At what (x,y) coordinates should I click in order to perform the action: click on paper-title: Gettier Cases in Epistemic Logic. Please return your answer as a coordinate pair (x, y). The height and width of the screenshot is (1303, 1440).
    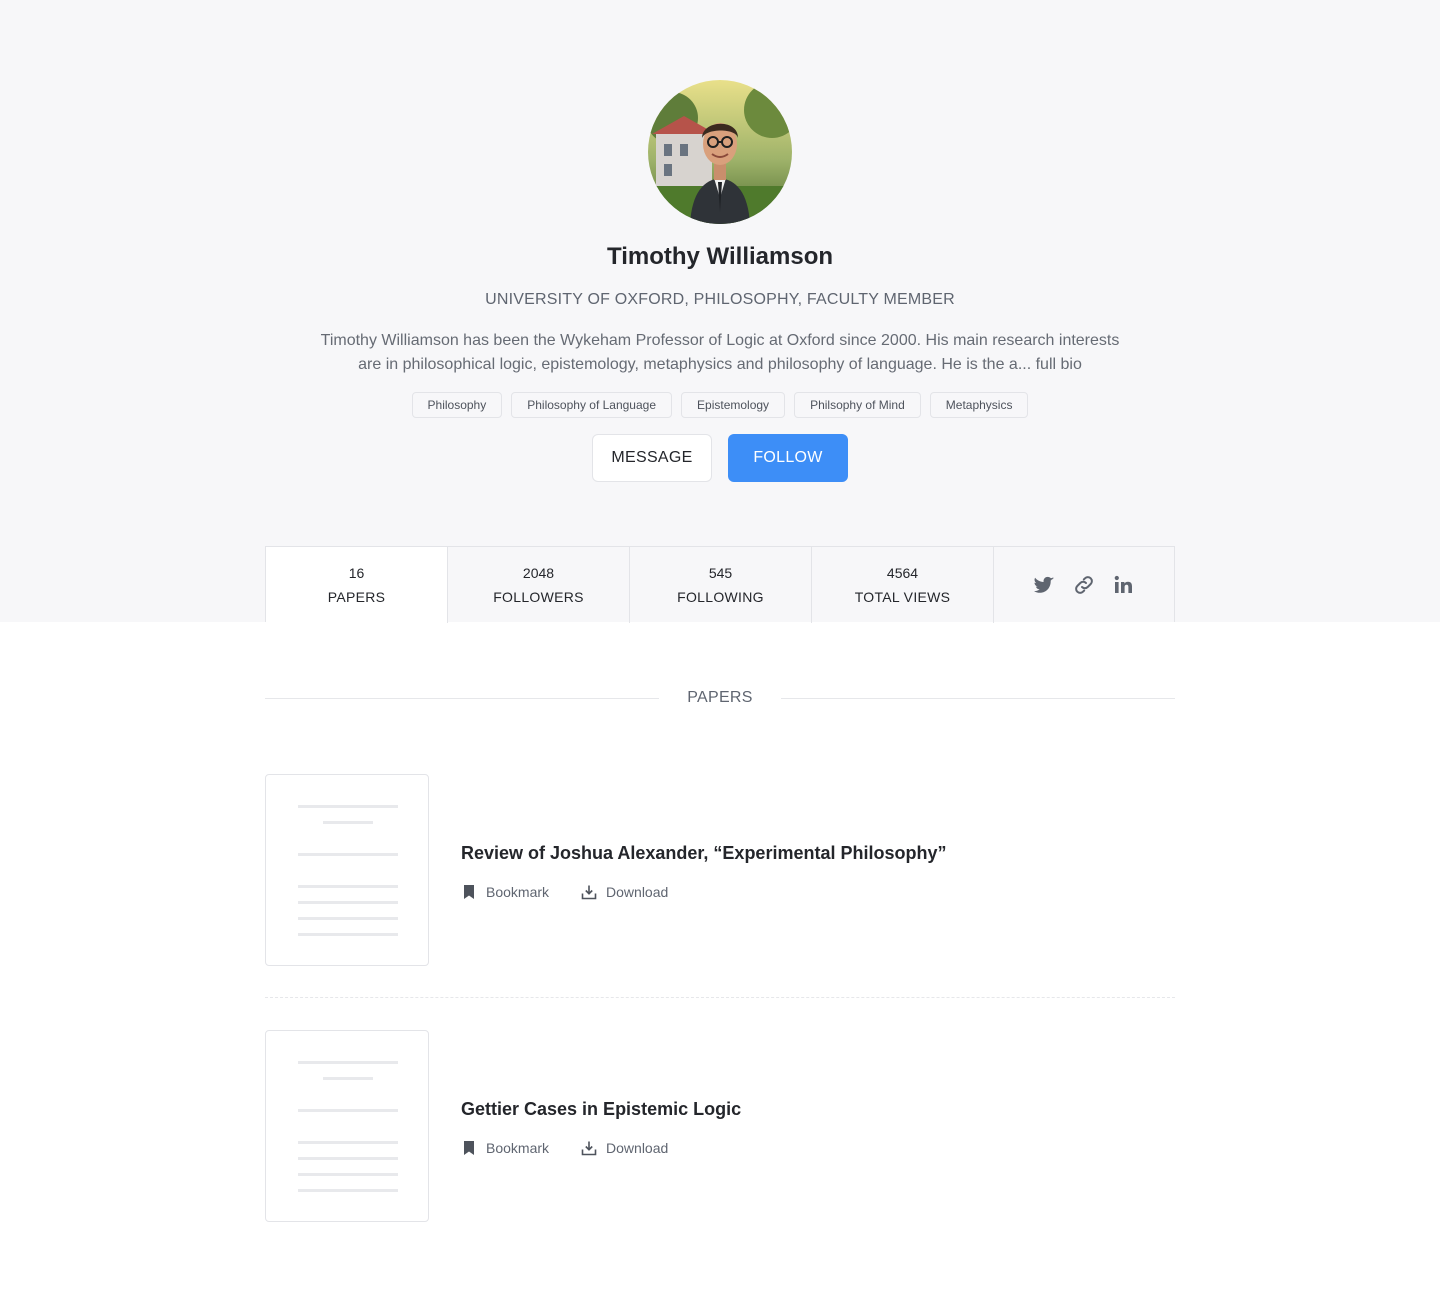
    Looking at the image, I should click on (601, 1109).